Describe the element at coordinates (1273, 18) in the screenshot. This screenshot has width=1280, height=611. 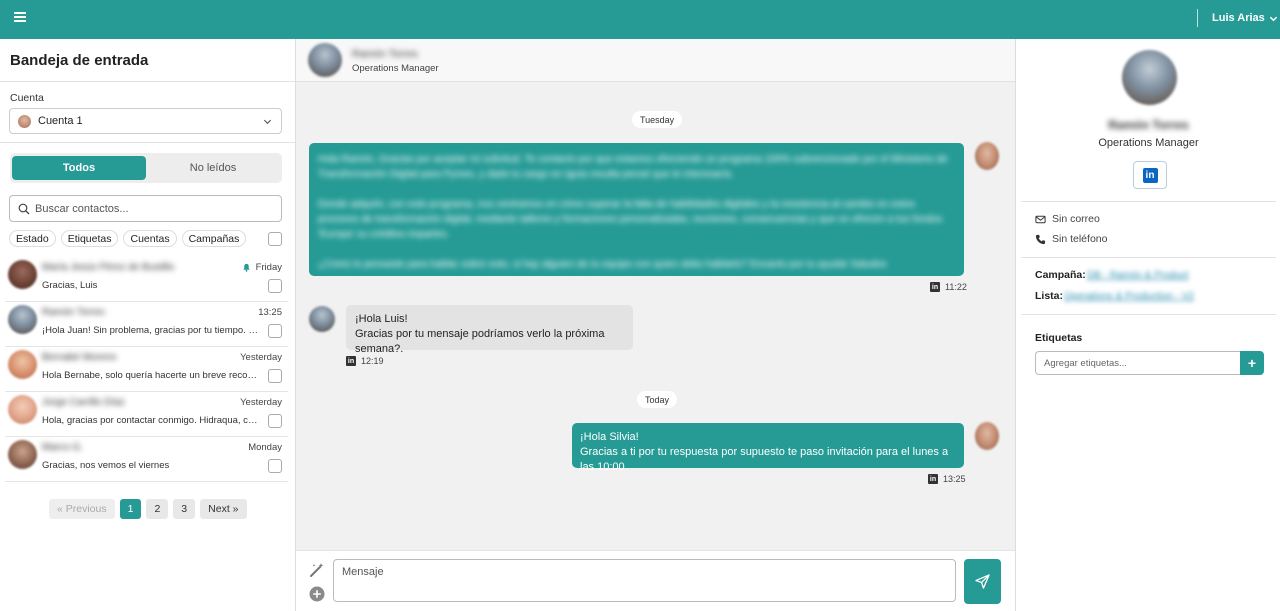
I see `chevron-down-icon` at that location.